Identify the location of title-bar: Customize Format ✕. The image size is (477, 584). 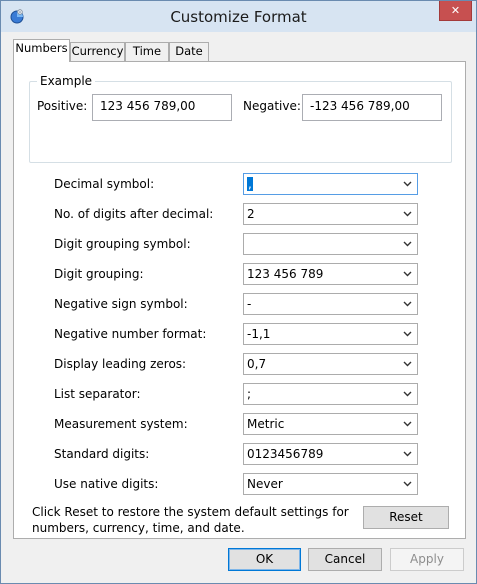
(238, 16).